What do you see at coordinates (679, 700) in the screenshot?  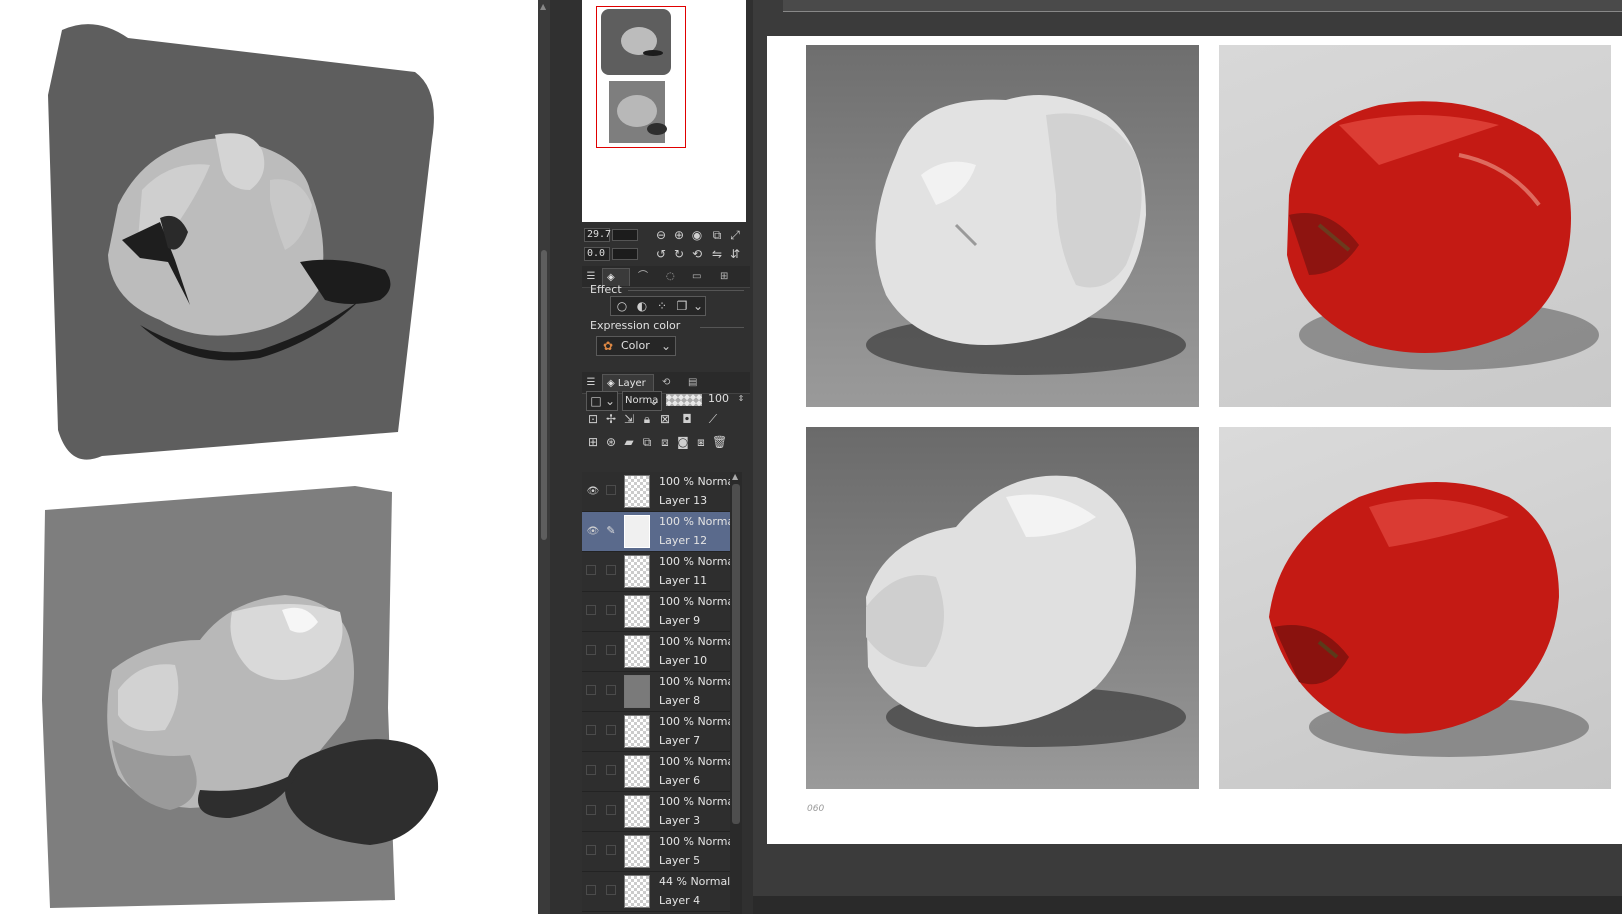 I see `layer-name: Layer 8` at bounding box center [679, 700].